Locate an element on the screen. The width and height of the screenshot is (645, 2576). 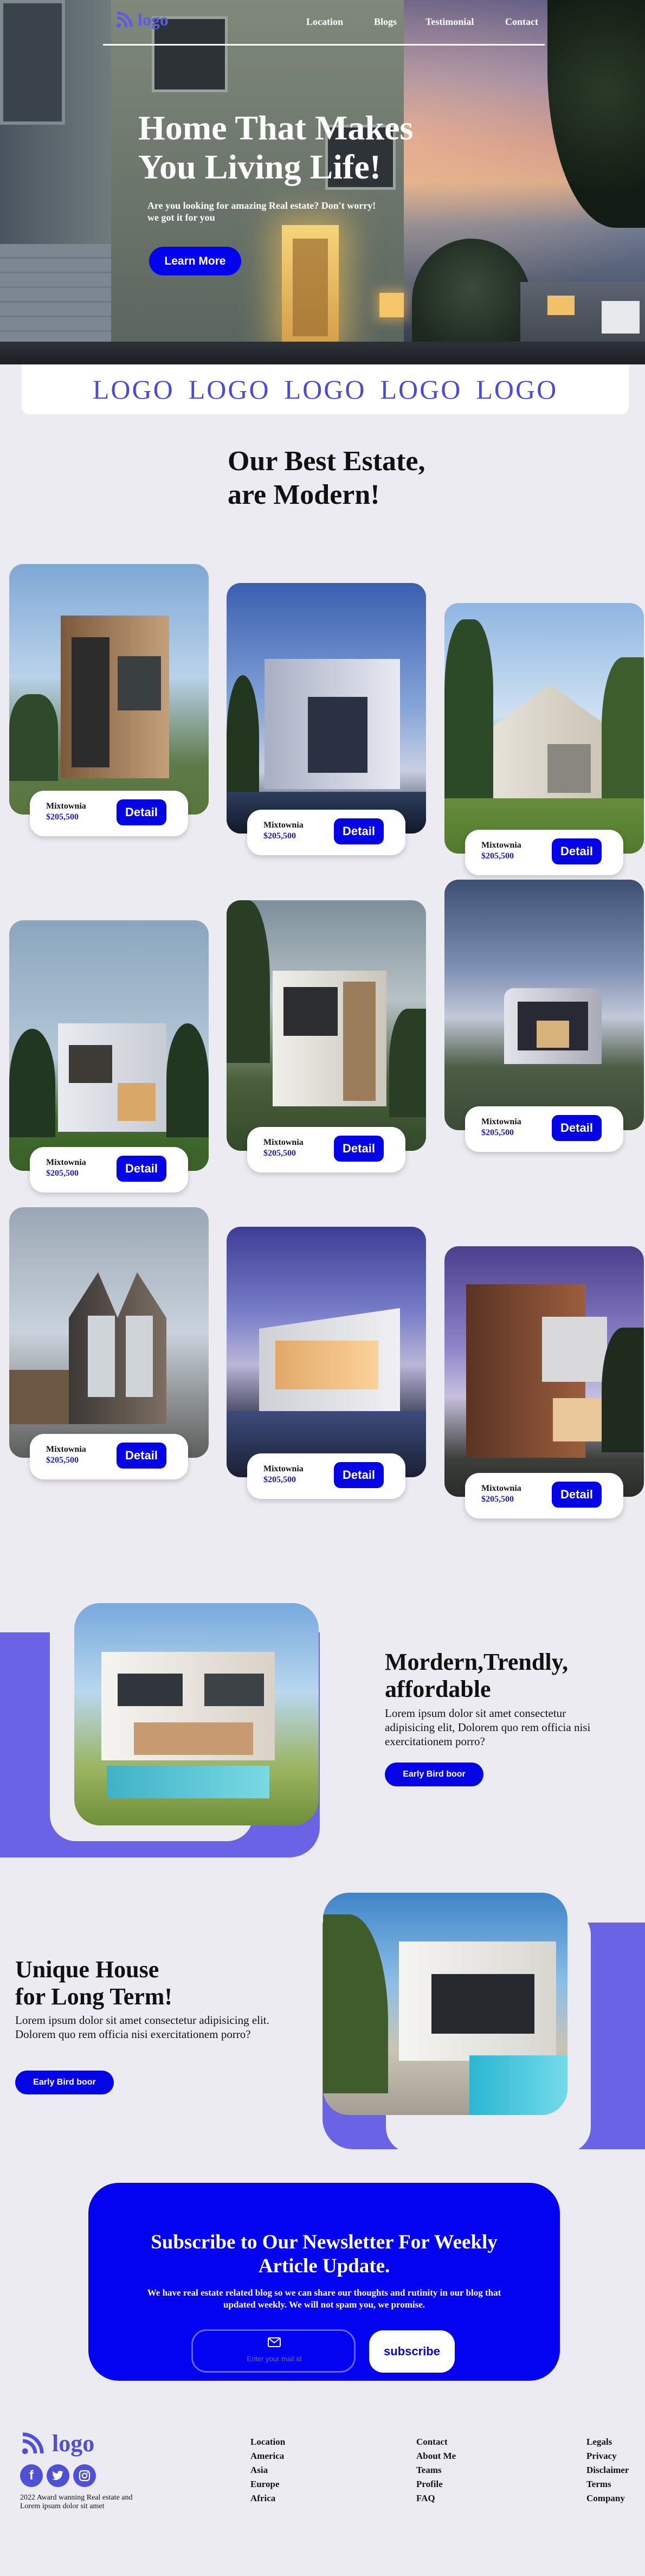
nav-link-contact: Contact is located at coordinates (521, 22).